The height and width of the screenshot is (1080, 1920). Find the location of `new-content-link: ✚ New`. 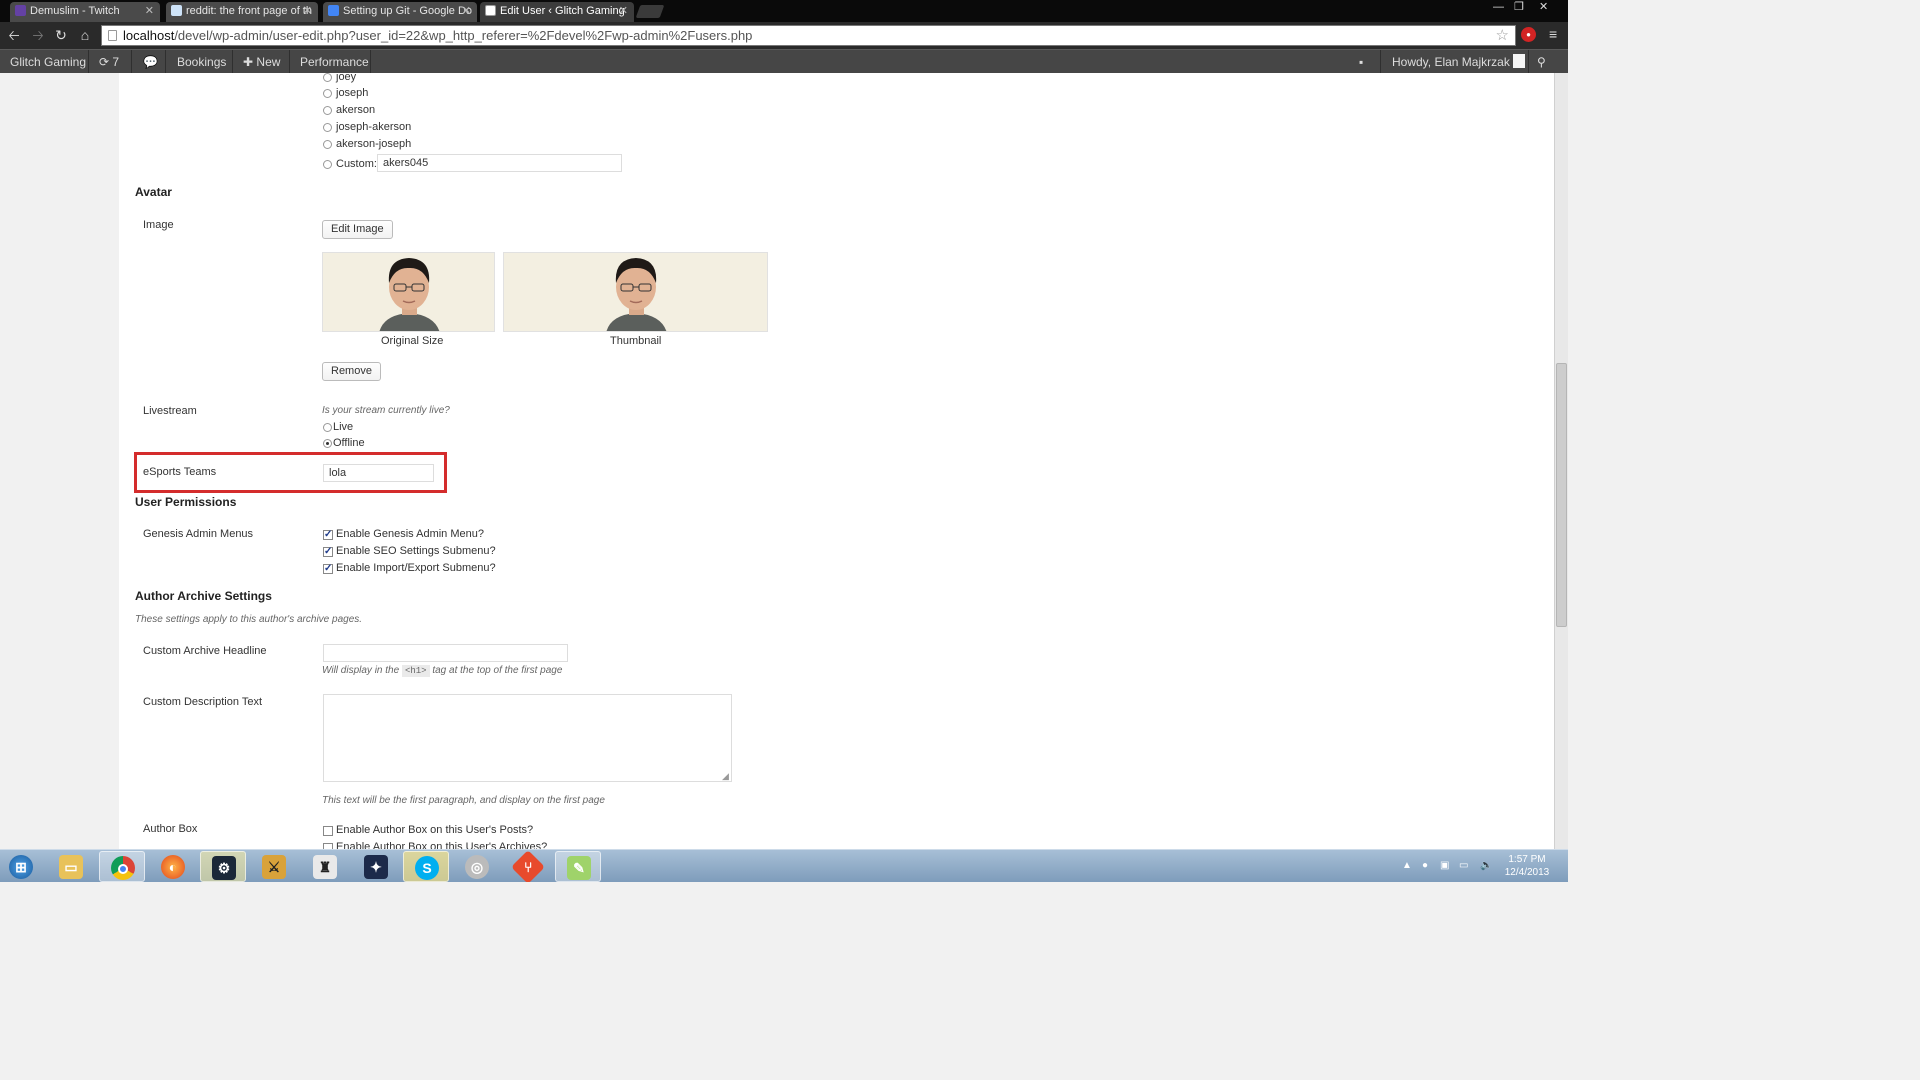

new-content-link: ✚ New is located at coordinates (261, 62).